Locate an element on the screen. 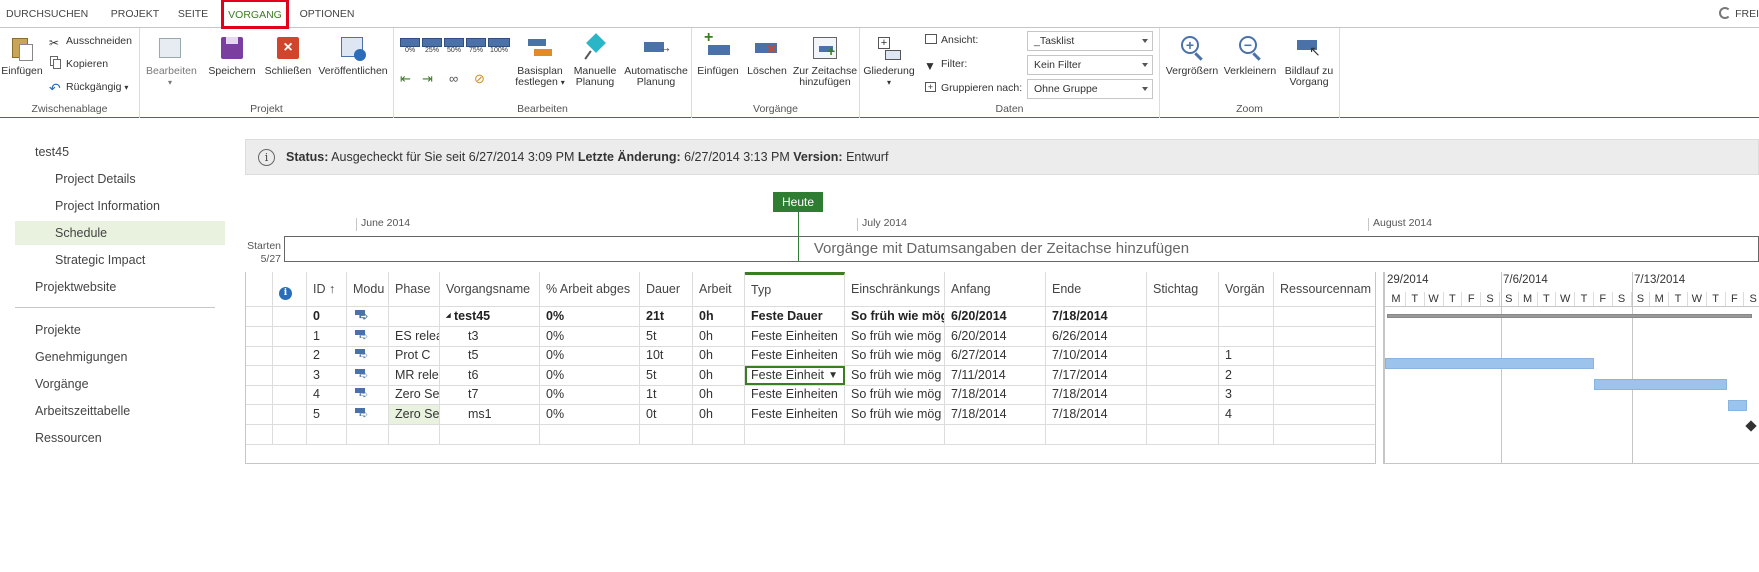 This screenshot has height=572, width=1759. outdent-icon: ⇤ is located at coordinates (405, 79).